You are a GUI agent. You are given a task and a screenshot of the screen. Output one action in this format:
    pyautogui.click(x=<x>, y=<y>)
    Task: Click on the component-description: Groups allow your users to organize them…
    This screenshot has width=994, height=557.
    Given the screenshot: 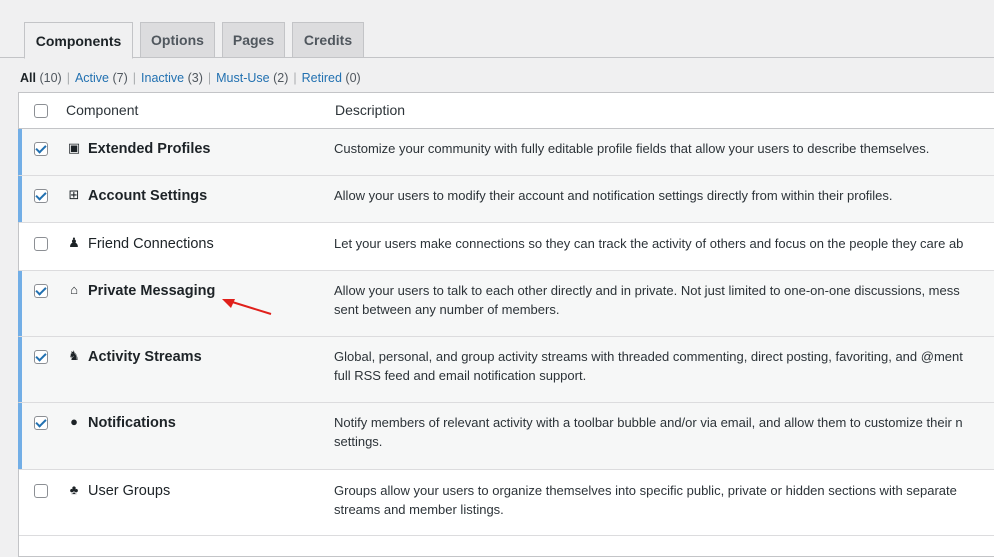 What is the action you would take?
    pyautogui.click(x=645, y=490)
    